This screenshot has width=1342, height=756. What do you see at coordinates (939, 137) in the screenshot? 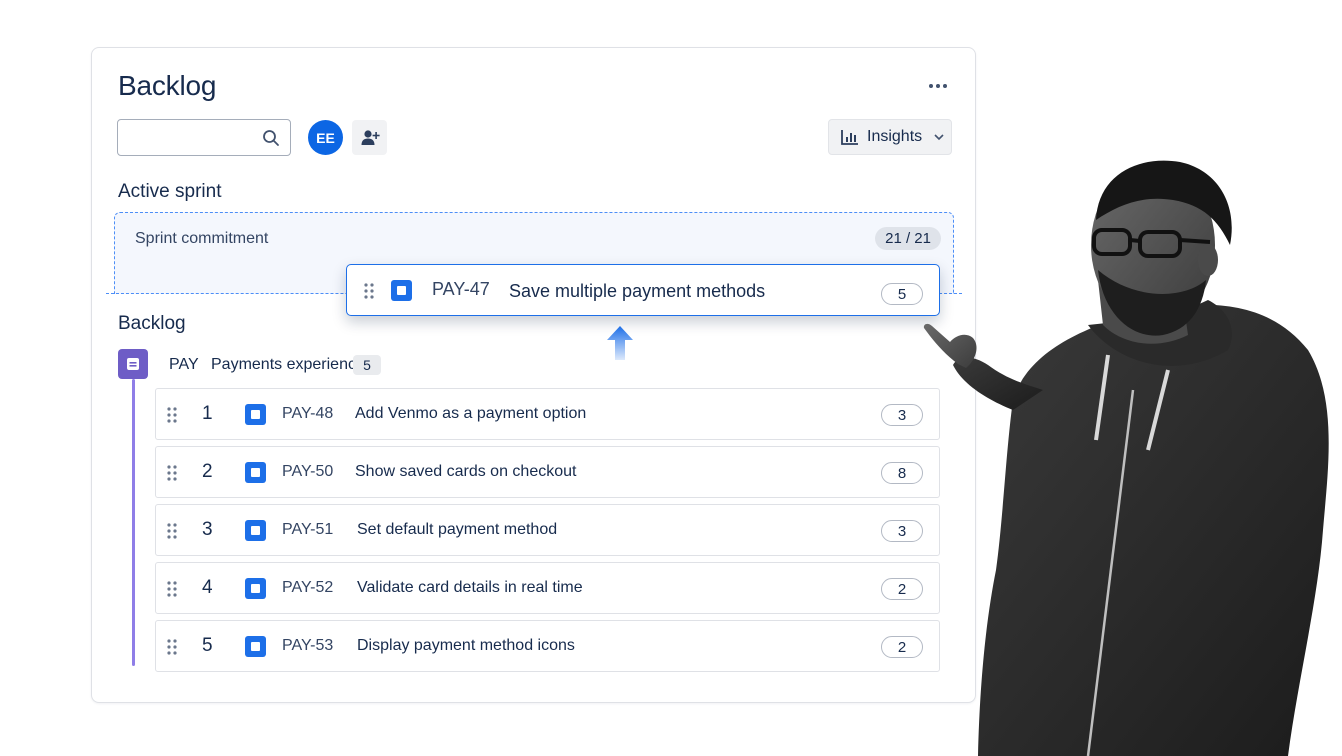
I see `chevron-down-icon` at bounding box center [939, 137].